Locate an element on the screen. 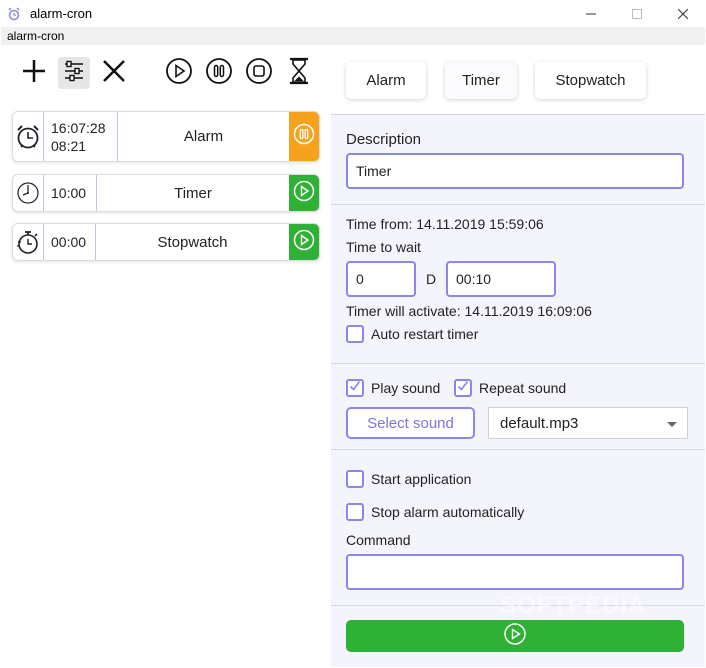  delete-button is located at coordinates (114, 73).